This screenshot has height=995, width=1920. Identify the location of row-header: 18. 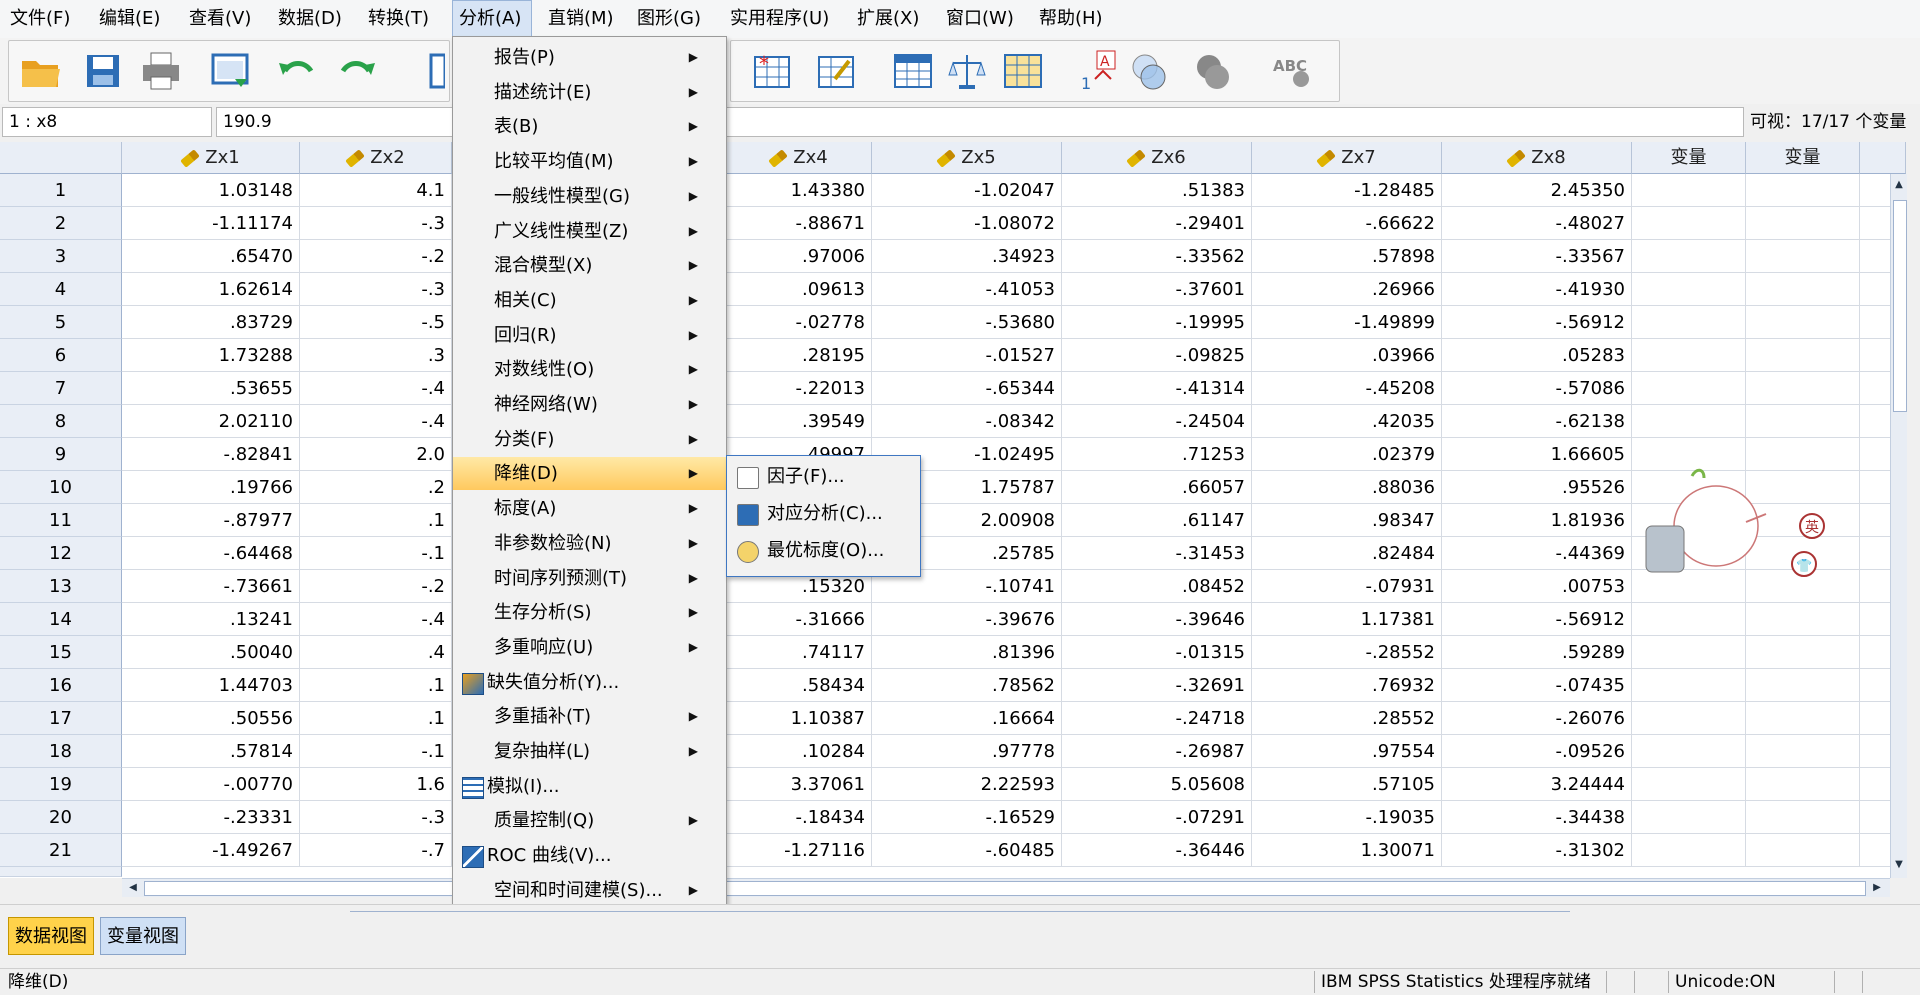
(61, 751).